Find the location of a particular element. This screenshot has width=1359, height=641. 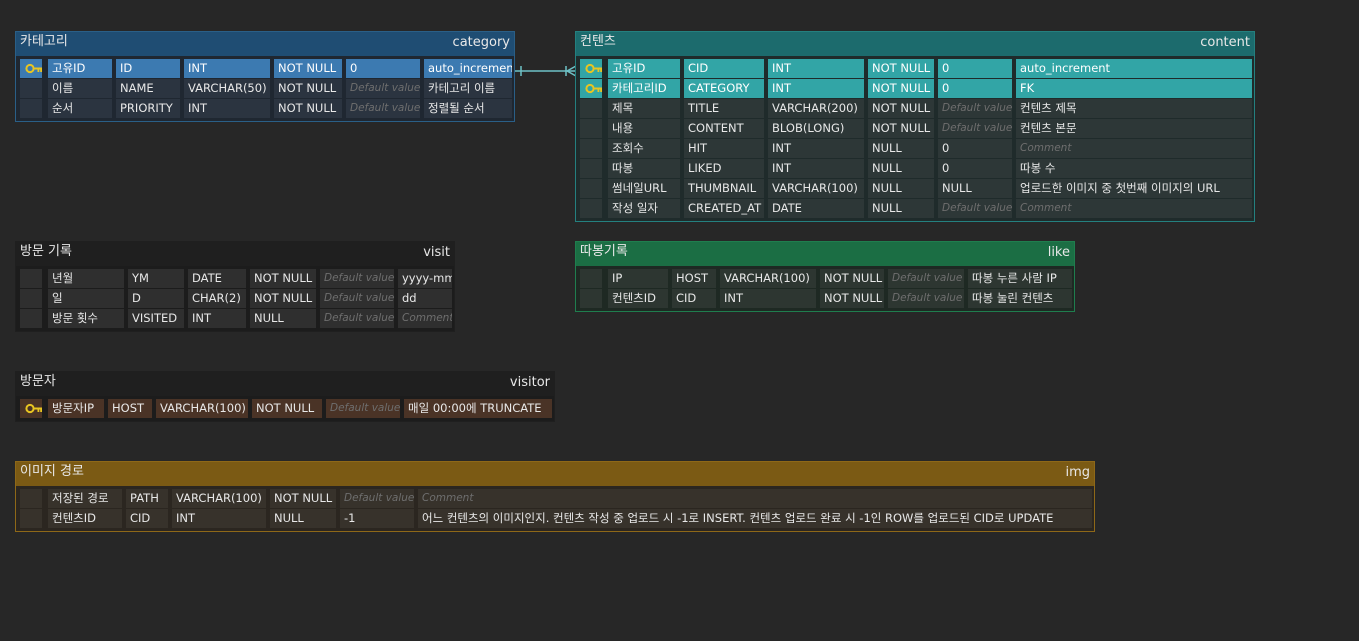

logical-name: IP is located at coordinates (638, 278).